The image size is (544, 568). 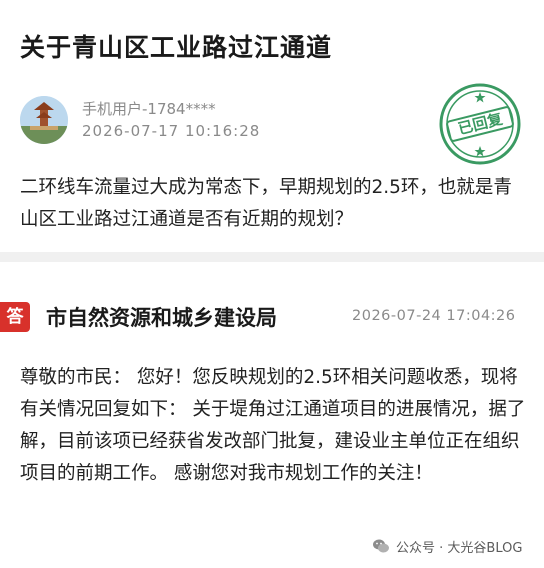 What do you see at coordinates (480, 124) in the screenshot?
I see `replied-stamp: 已回复` at bounding box center [480, 124].